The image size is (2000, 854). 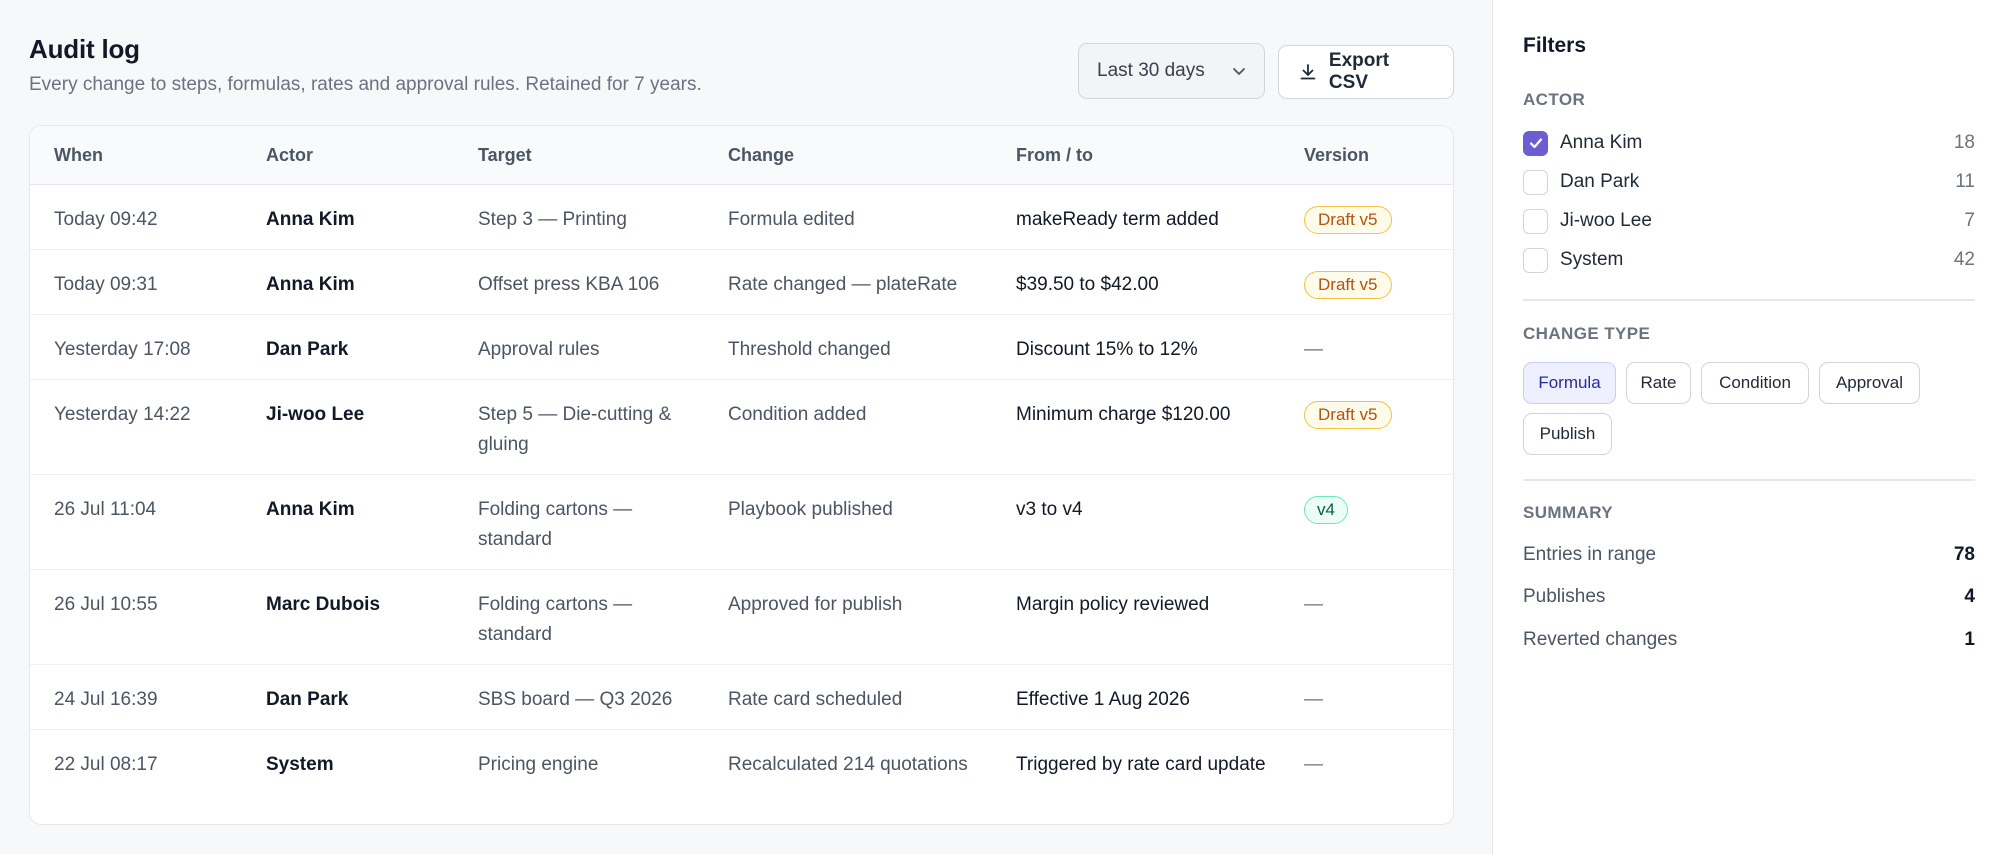 What do you see at coordinates (1239, 71) in the screenshot?
I see `chevron-down-icon` at bounding box center [1239, 71].